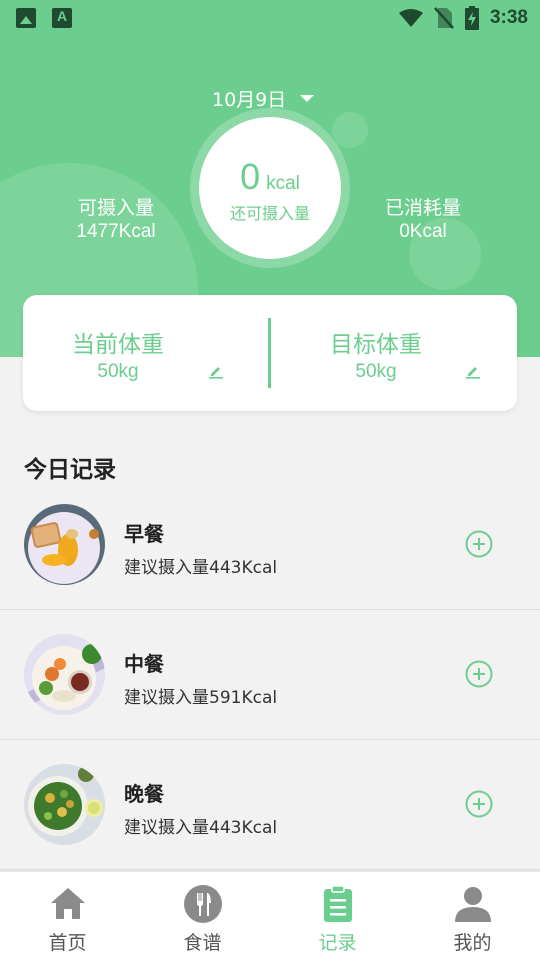 The image size is (540, 960). Describe the element at coordinates (116, 231) in the screenshot. I see `intake-allowance-value: 1477Kcal` at that location.